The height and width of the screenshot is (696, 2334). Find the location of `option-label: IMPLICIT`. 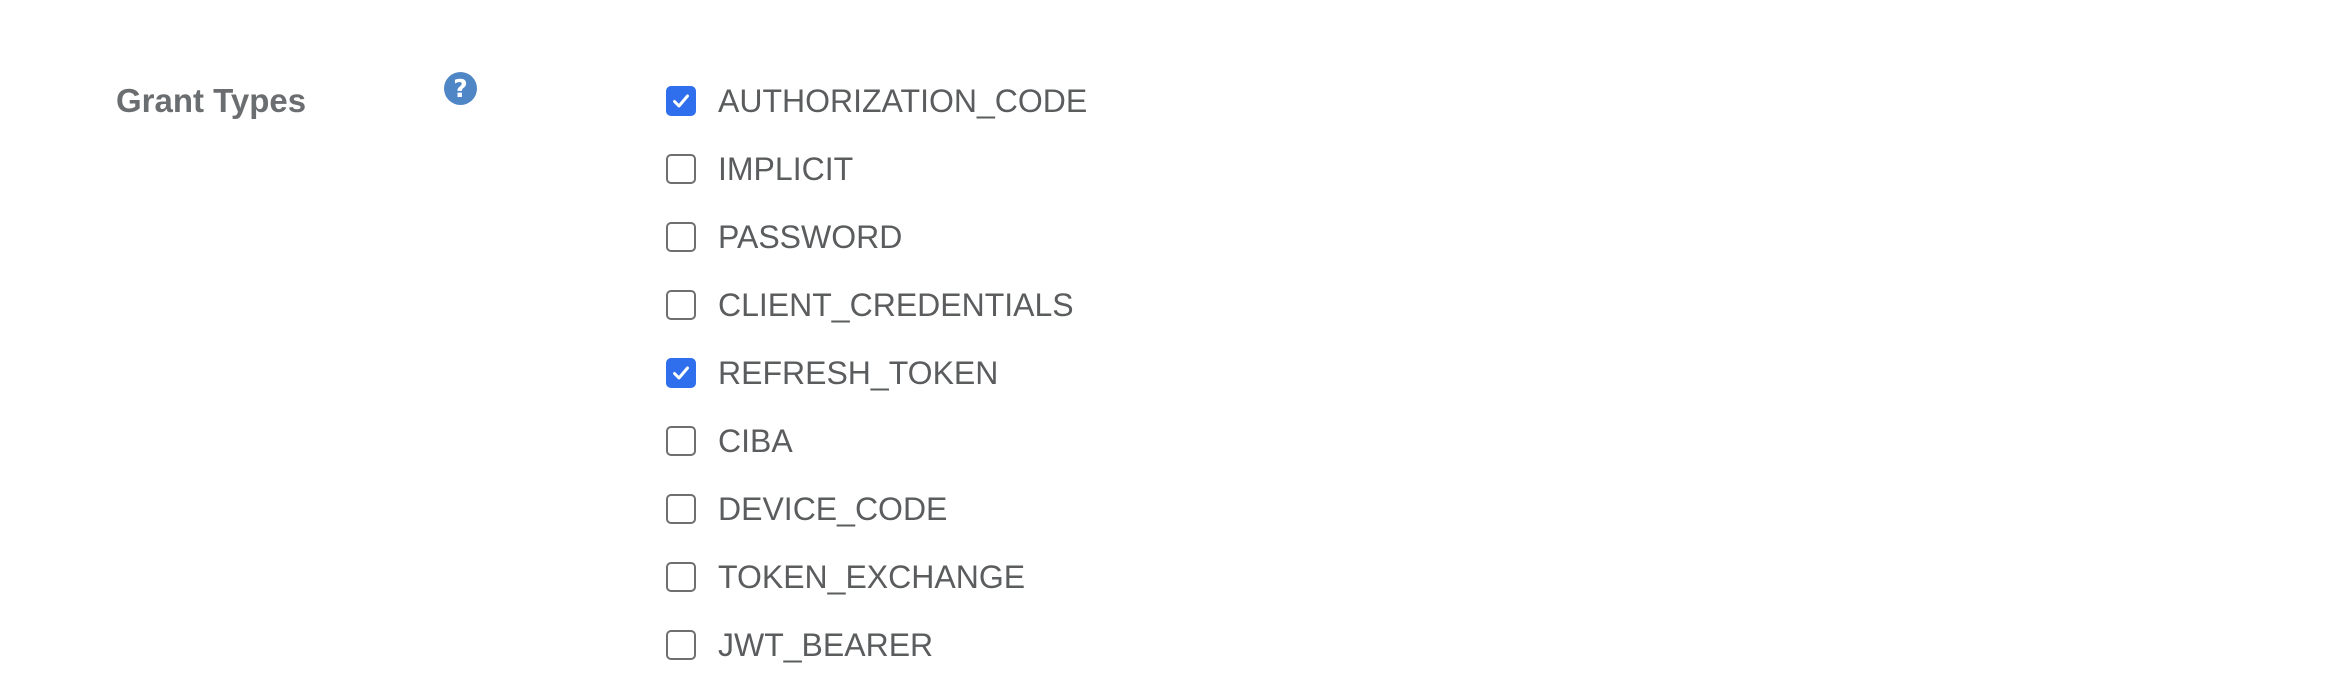

option-label: IMPLICIT is located at coordinates (786, 169).